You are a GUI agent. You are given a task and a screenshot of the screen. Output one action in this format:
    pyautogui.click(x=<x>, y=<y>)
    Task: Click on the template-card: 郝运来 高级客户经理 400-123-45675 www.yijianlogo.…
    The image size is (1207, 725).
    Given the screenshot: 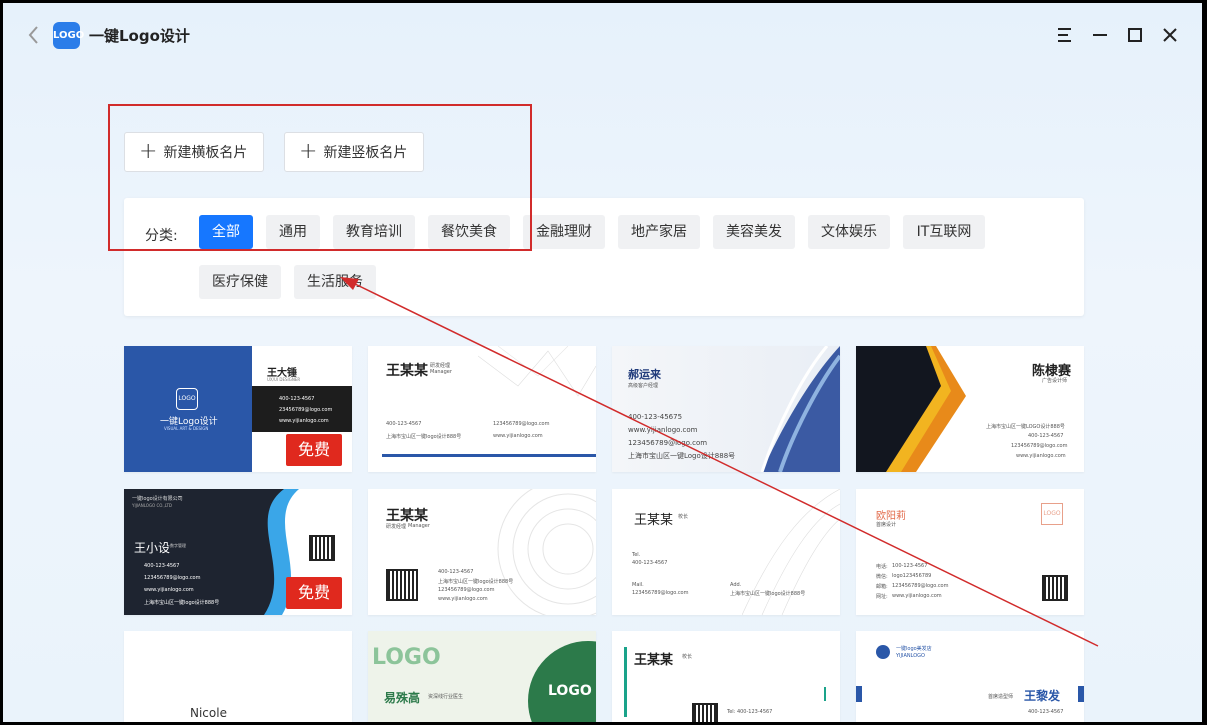 What is the action you would take?
    pyautogui.click(x=726, y=409)
    